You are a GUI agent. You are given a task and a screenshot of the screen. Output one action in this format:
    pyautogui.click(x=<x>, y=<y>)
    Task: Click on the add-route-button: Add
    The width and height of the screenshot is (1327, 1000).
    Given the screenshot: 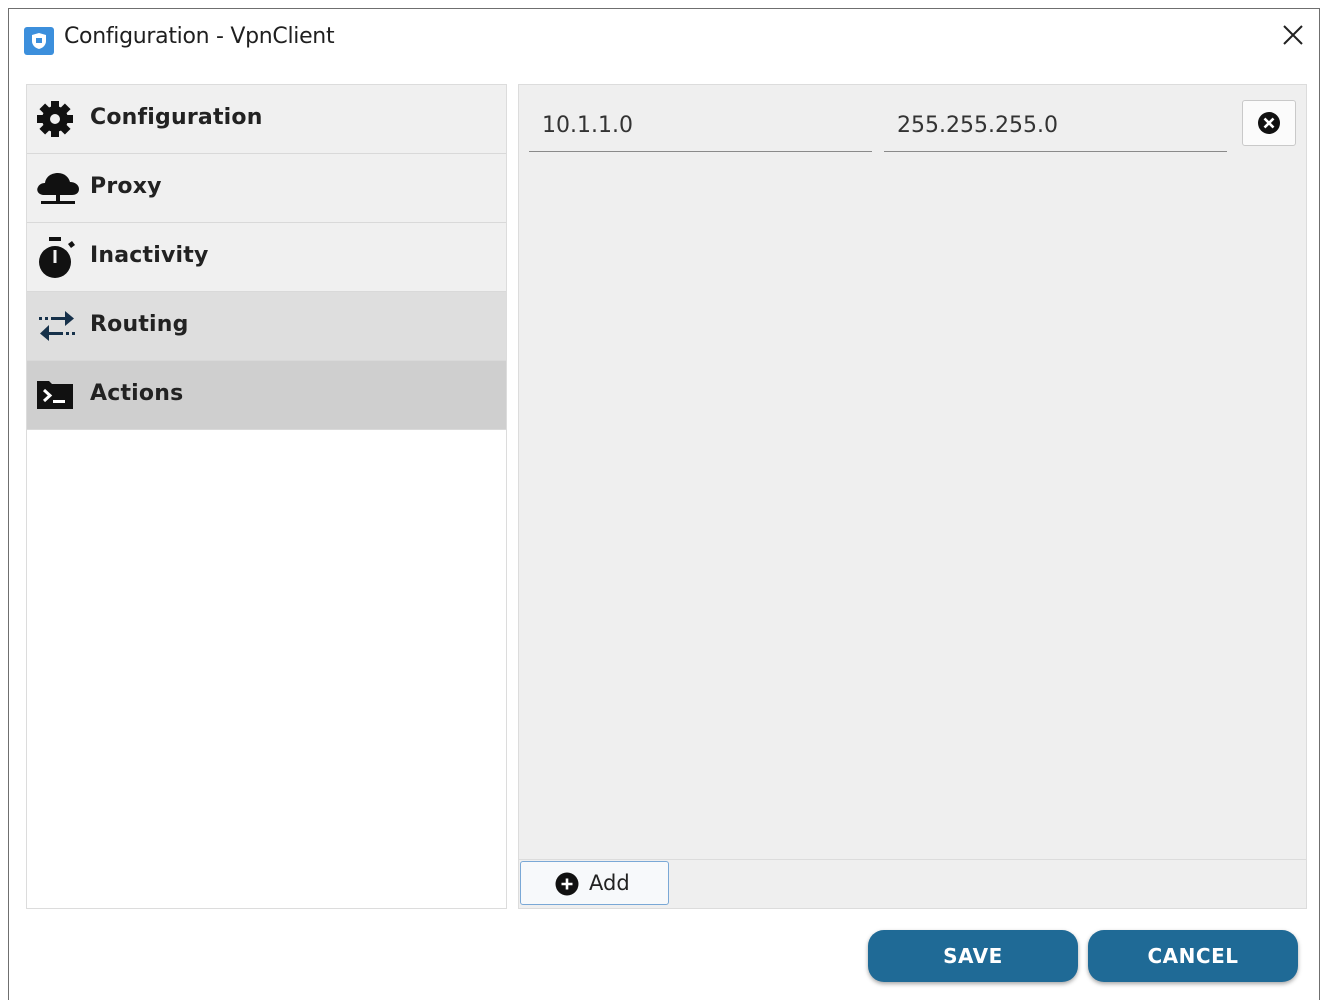 What is the action you would take?
    pyautogui.click(x=594, y=883)
    